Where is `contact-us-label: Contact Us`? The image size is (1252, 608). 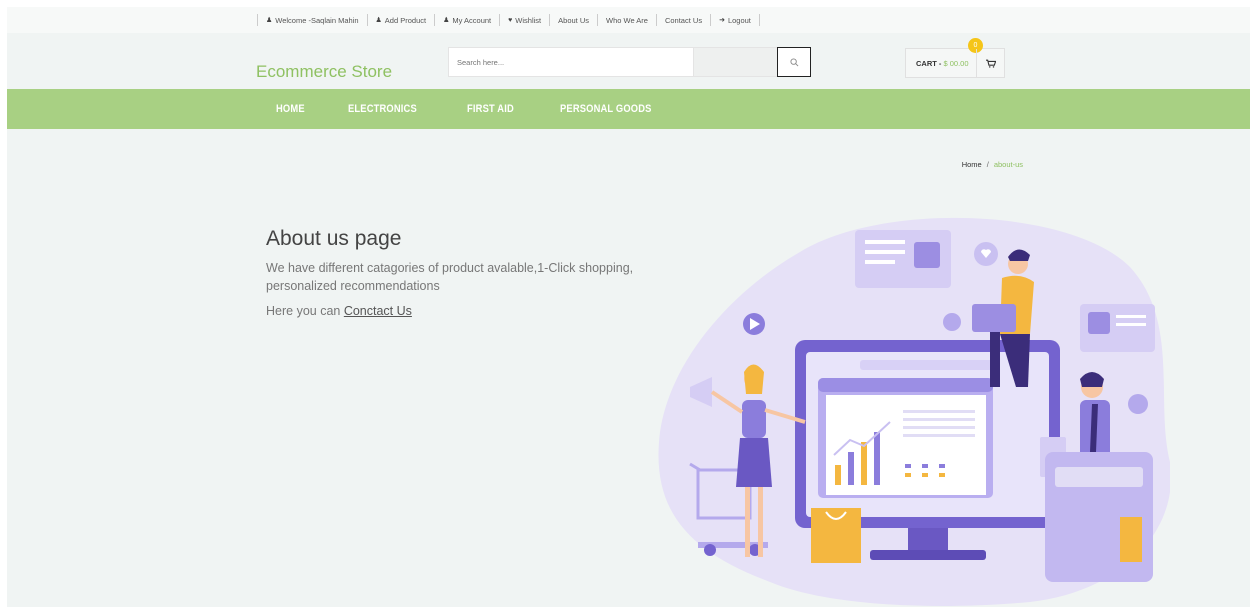 contact-us-label: Contact Us is located at coordinates (683, 20).